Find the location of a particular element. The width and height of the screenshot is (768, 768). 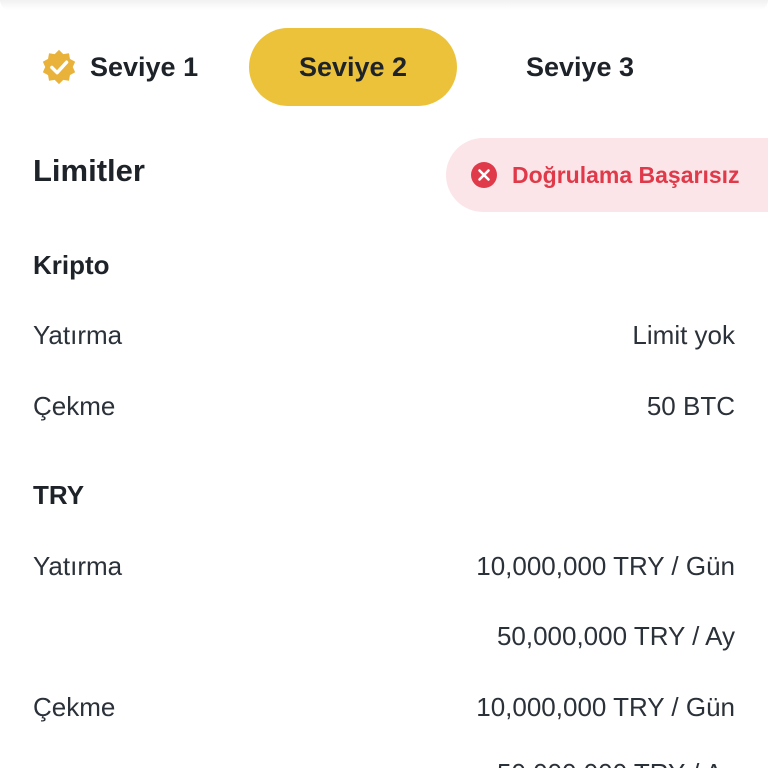

verification-status-label: Doğrulama Başarısız is located at coordinates (626, 174).